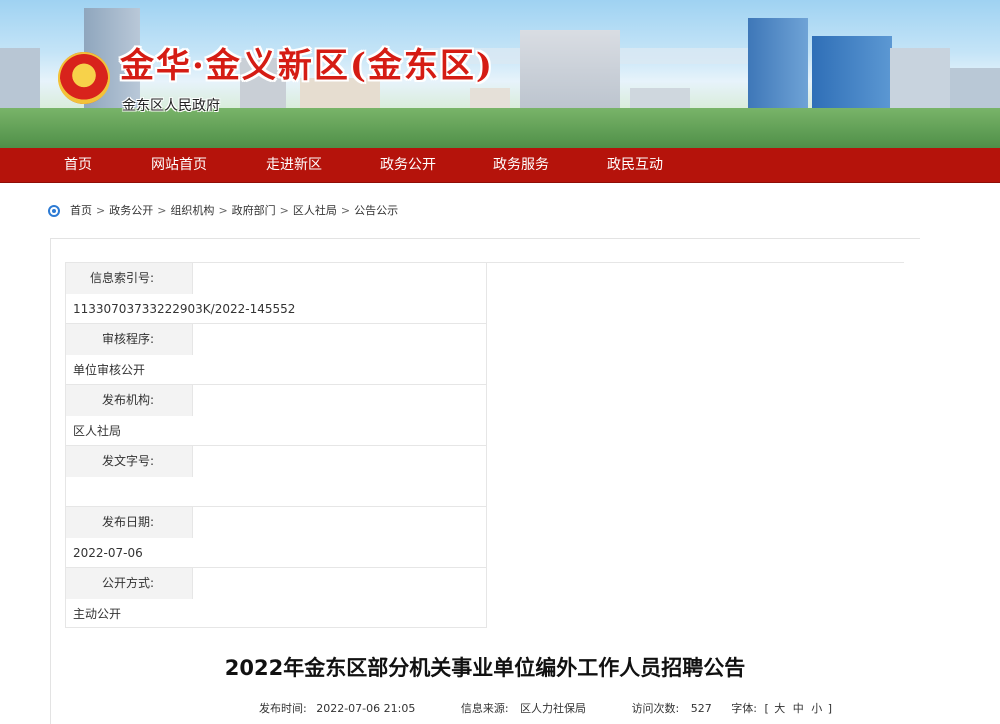 Image resolution: width=1000 pixels, height=724 pixels. I want to click on meta-label: 公开方式:, so click(129, 583).